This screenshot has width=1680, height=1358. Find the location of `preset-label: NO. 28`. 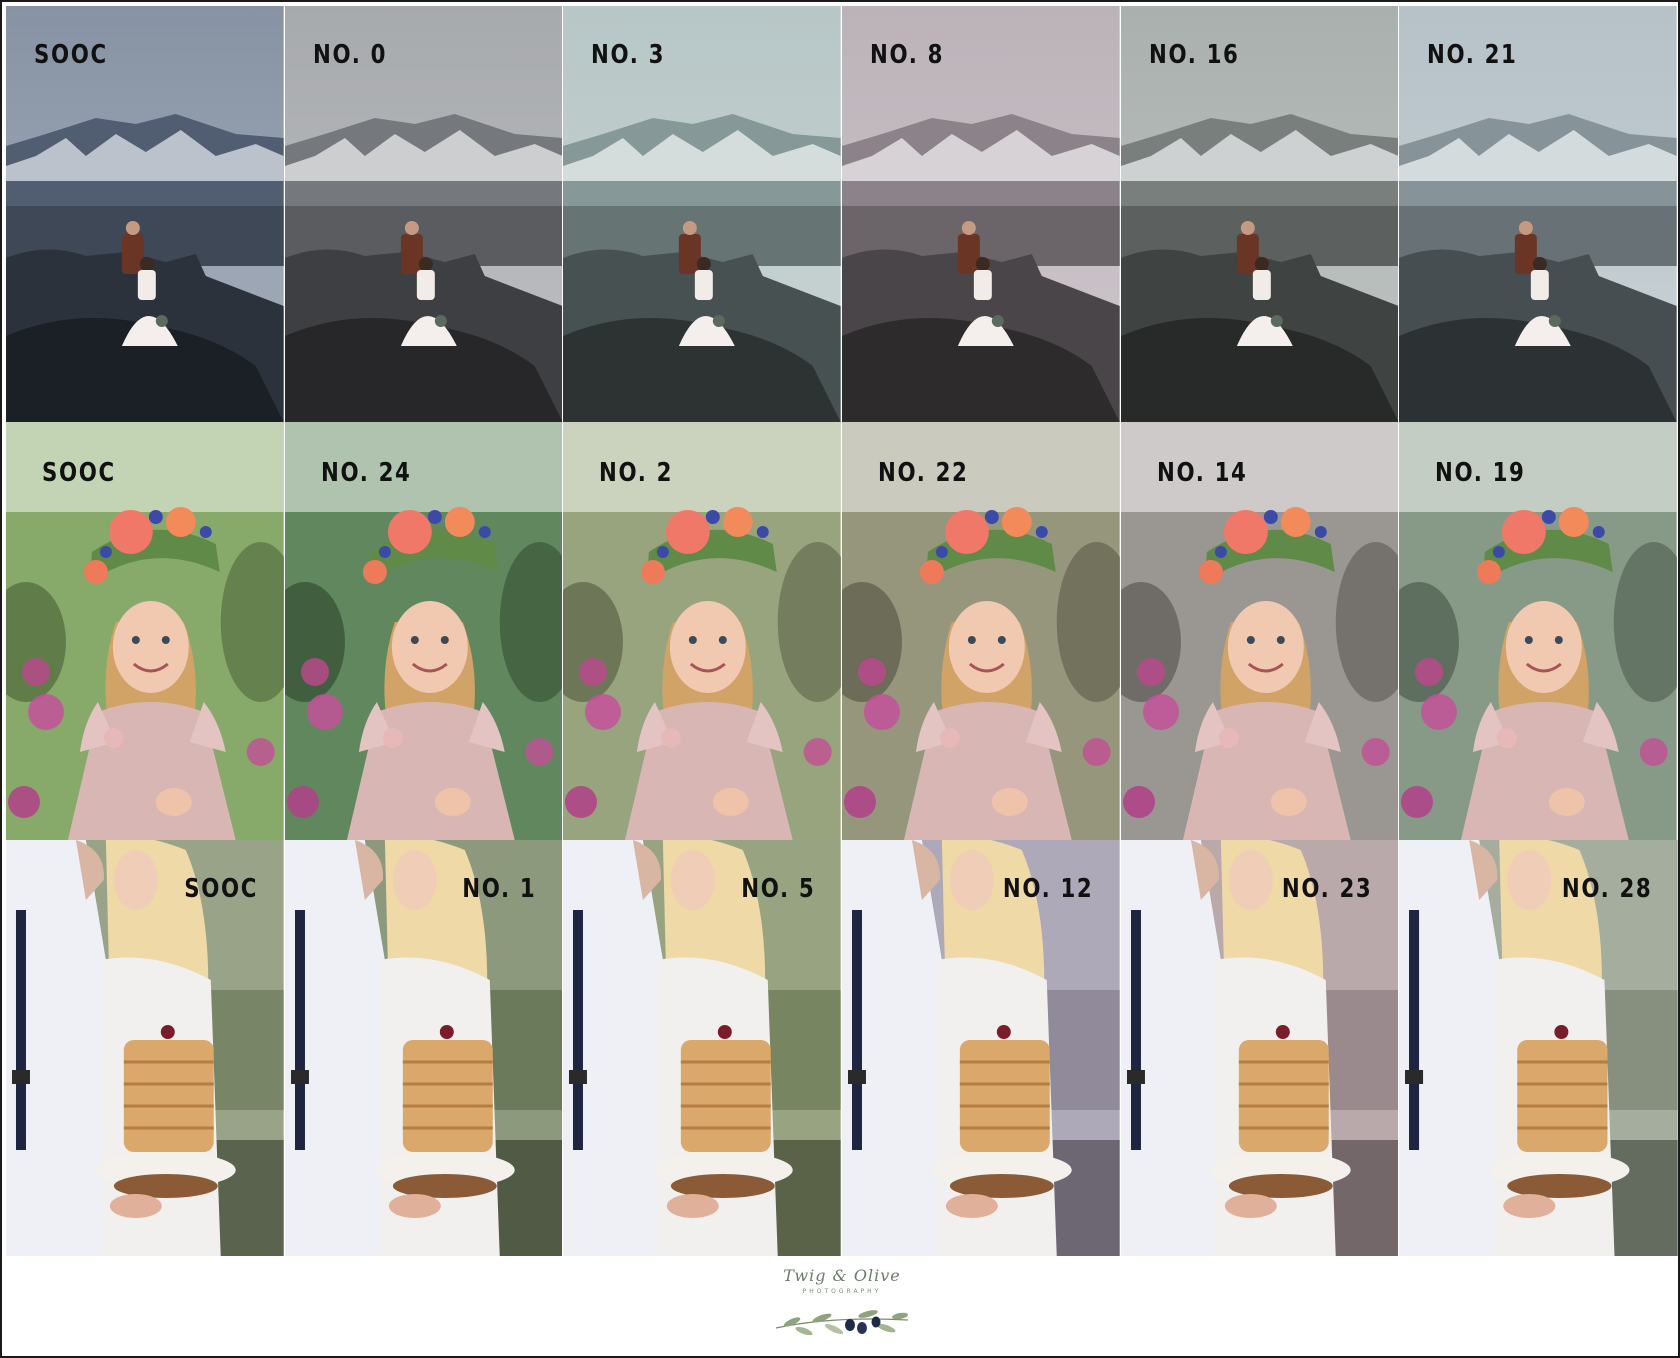

preset-label: NO. 28 is located at coordinates (1606, 889).